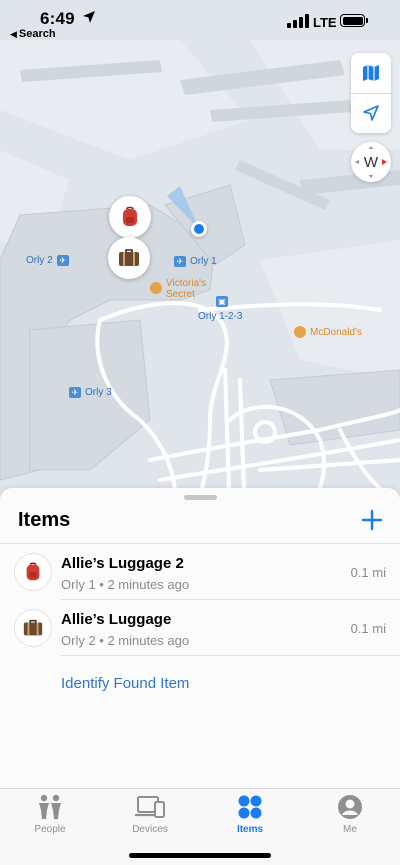 Image resolution: width=400 pixels, height=865 pixels. Describe the element at coordinates (156, 288) in the screenshot. I see `shopping-bag-icon` at that location.